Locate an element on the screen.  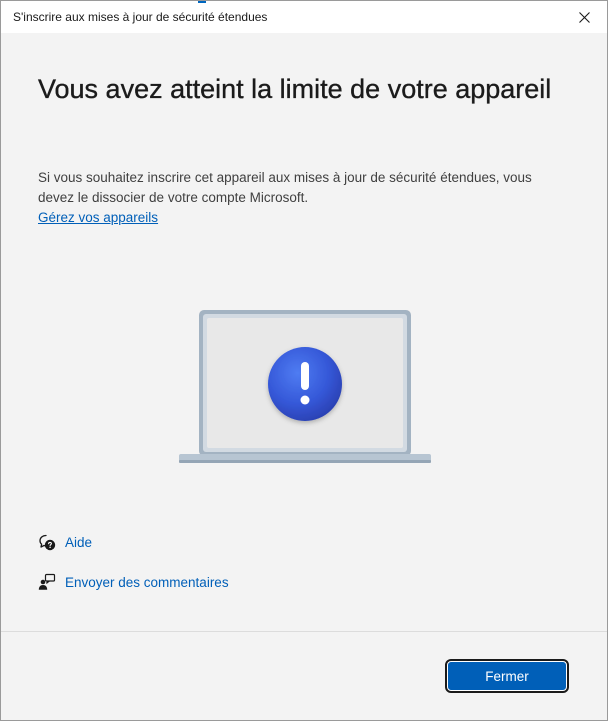
title-bar-accent is located at coordinates (202, 2).